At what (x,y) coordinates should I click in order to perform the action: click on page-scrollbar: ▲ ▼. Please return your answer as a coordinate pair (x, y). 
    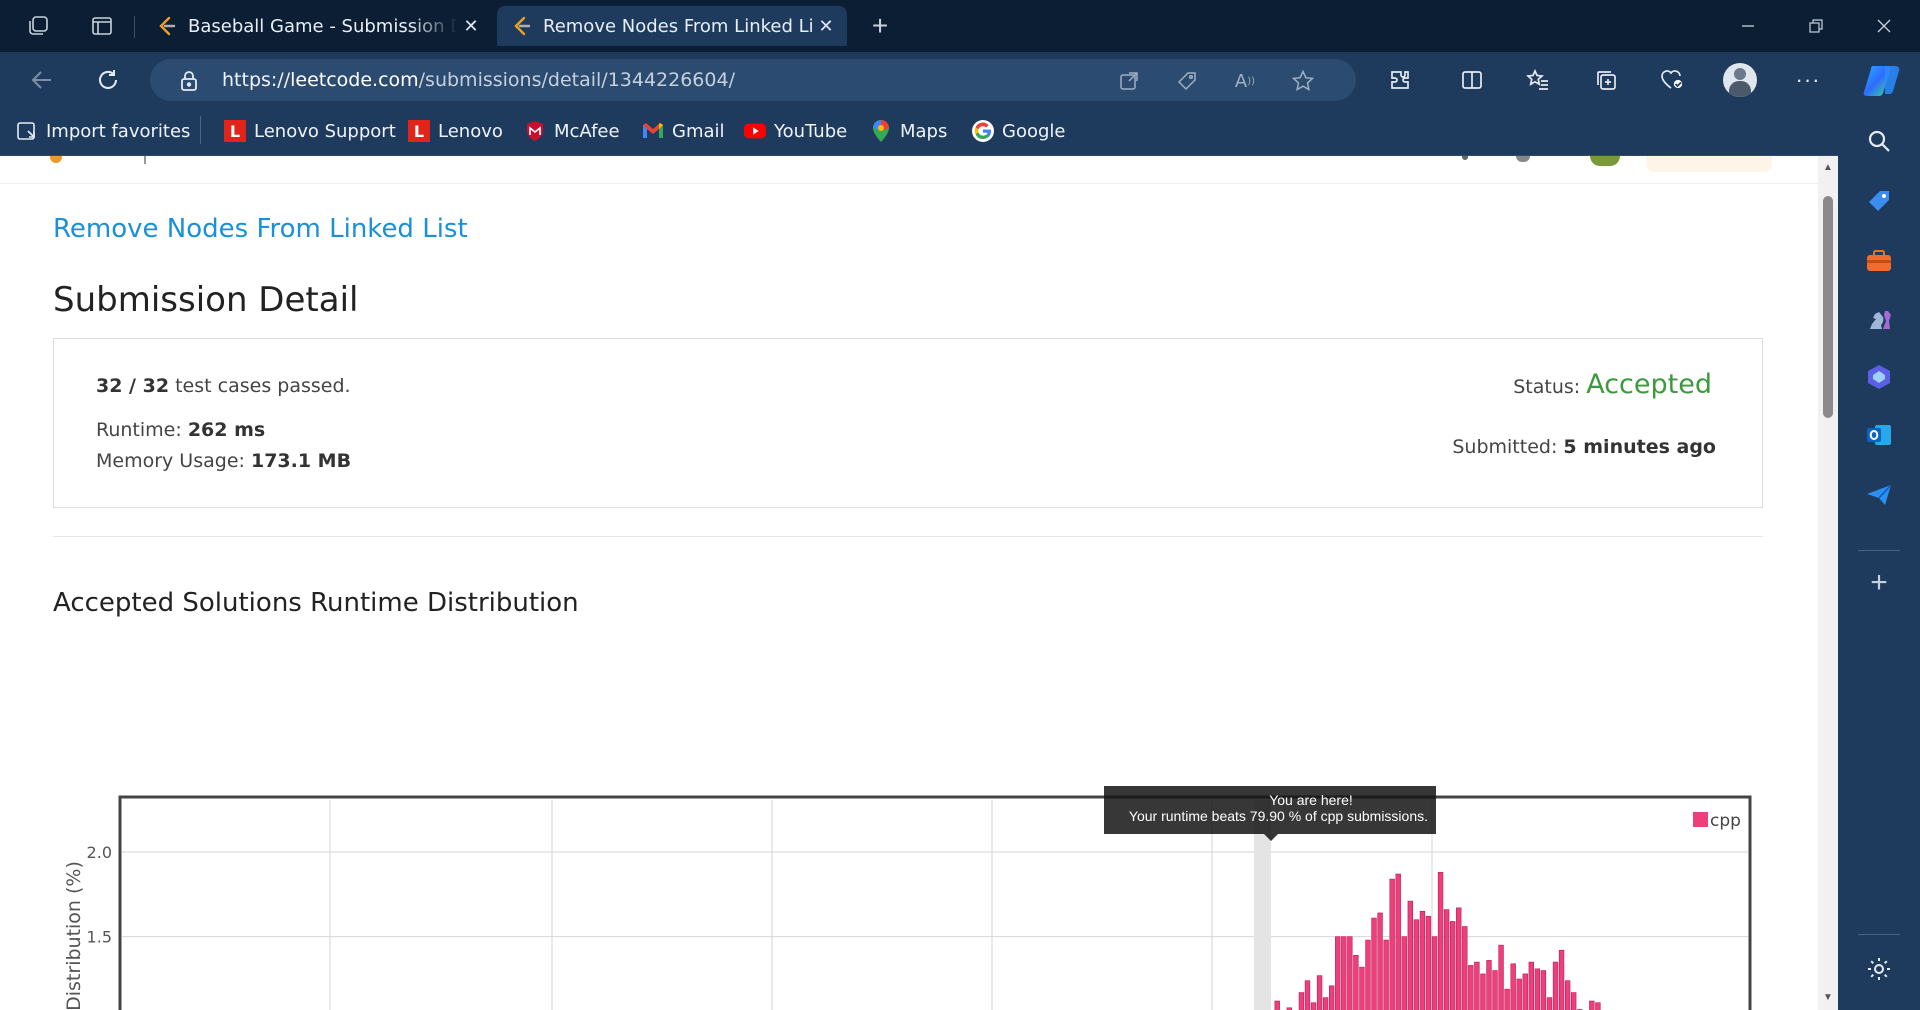
    Looking at the image, I should click on (1828, 583).